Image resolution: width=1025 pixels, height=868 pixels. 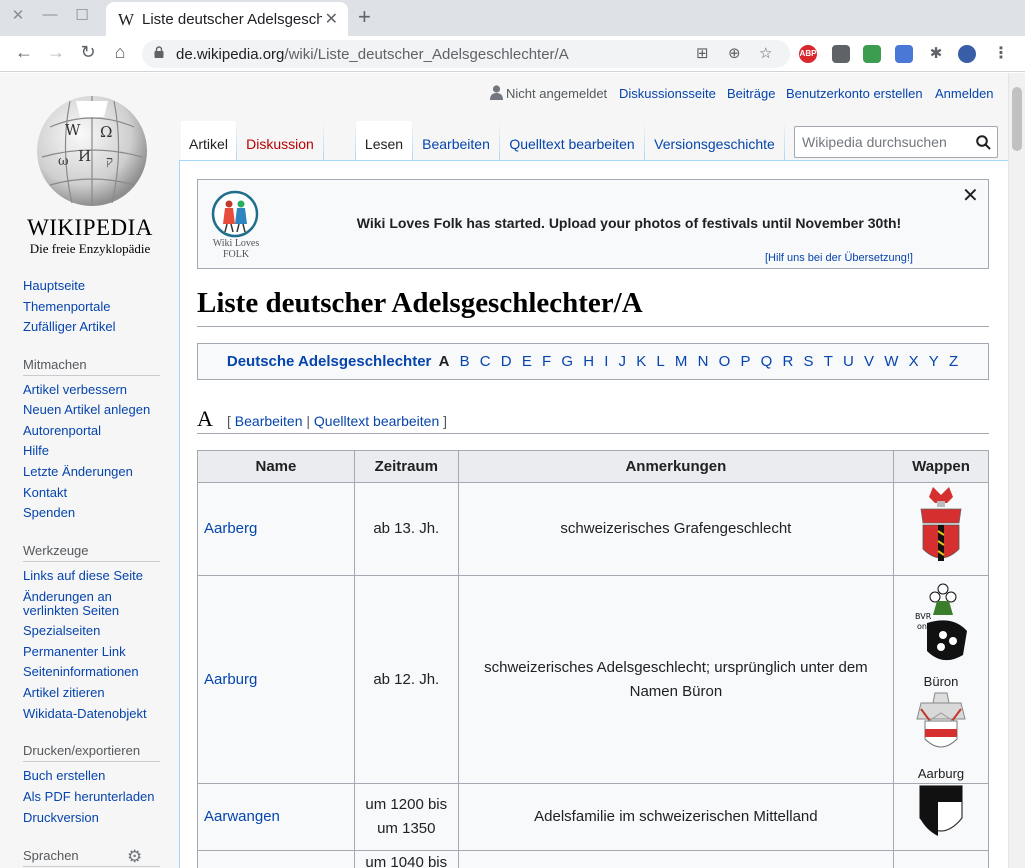 I want to click on close-window-icon: ✕, so click(x=18, y=15).